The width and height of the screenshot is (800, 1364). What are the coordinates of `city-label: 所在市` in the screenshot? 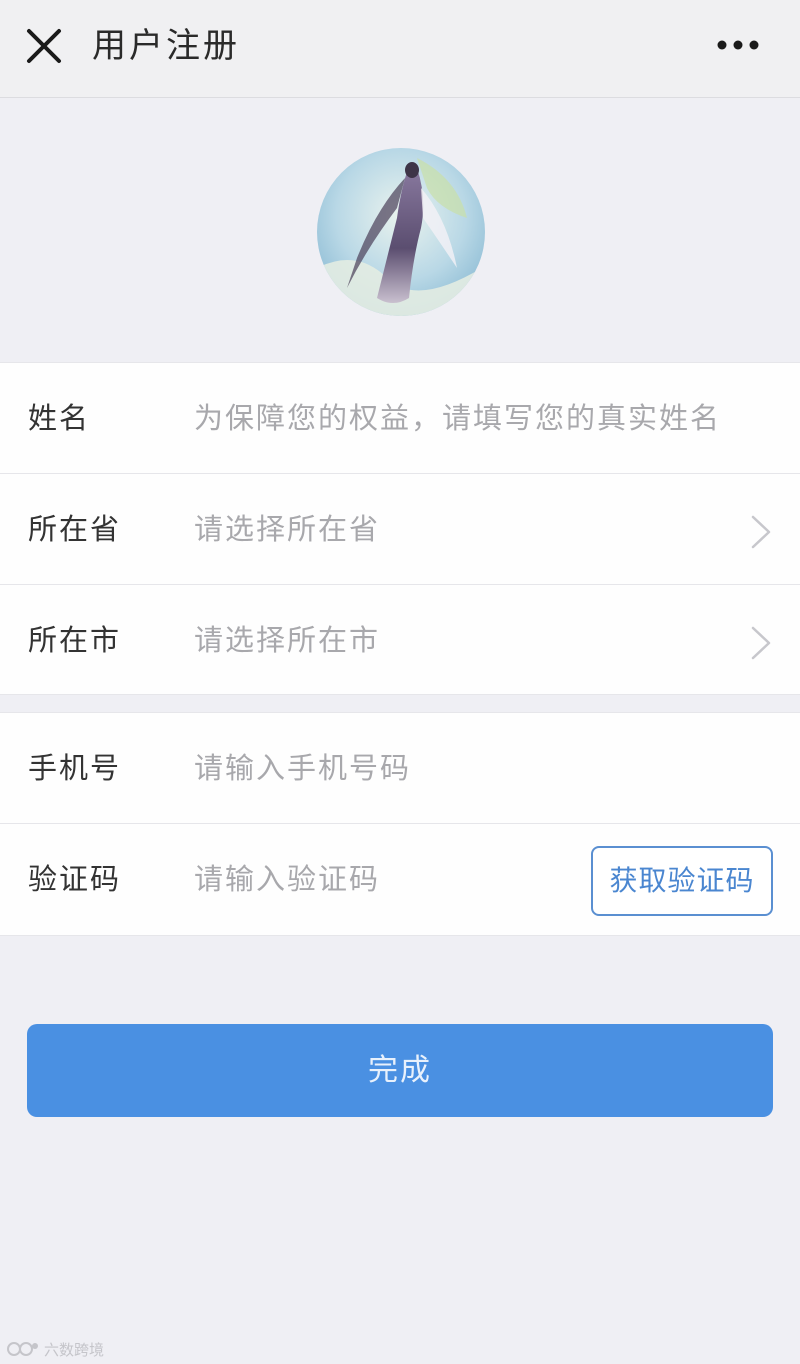 It's located at (75, 640).